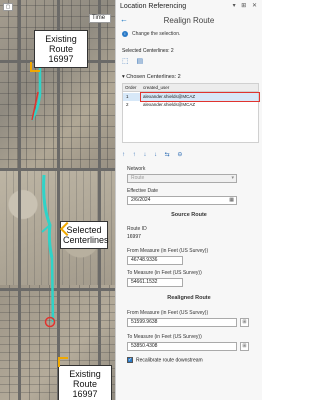 The height and width of the screenshot is (400, 320). What do you see at coordinates (189, 298) in the screenshot?
I see `realigned-route-heading: Realigned Route` at bounding box center [189, 298].